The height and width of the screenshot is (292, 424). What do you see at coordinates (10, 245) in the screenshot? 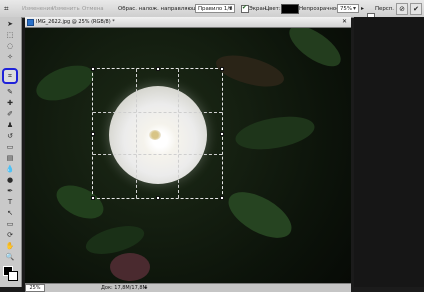
I see `hand-tool-icon: ✋` at bounding box center [10, 245].